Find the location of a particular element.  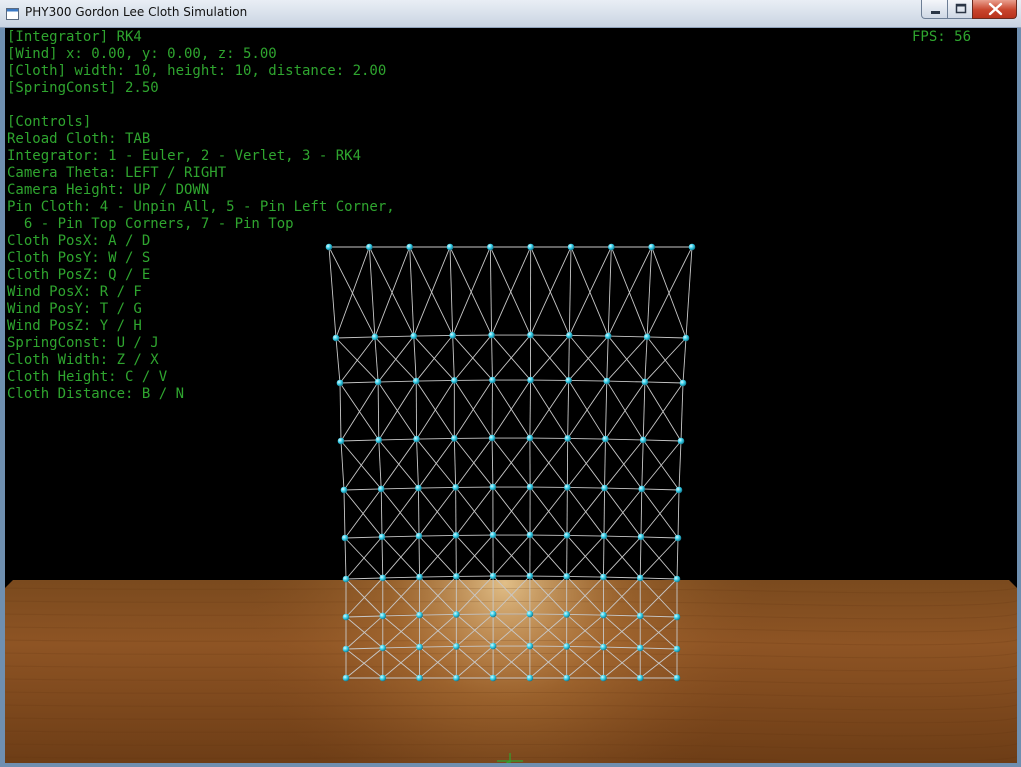

hud-line: Cloth PosZ: Q / E is located at coordinates (79, 275).